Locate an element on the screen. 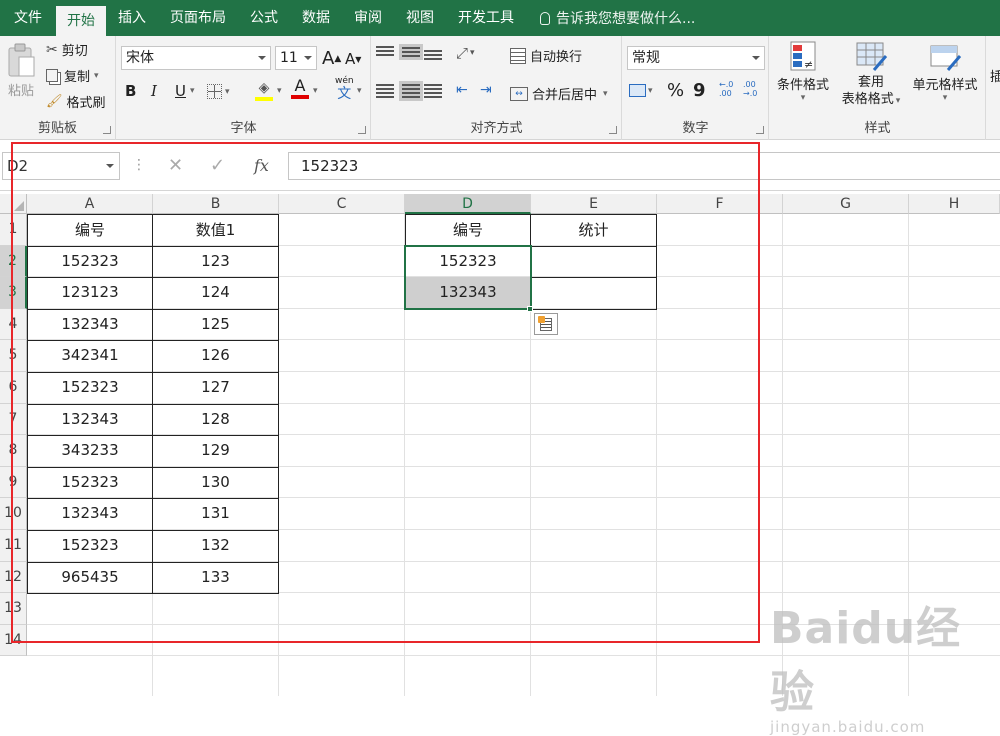  column-header-a: A is located at coordinates (90, 204).